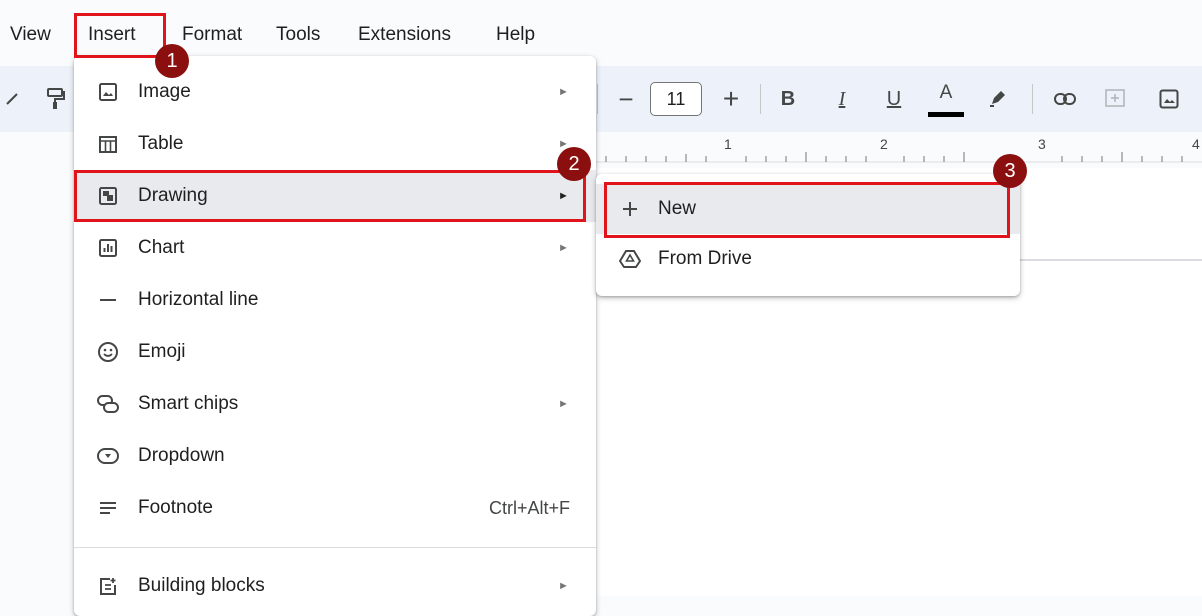  What do you see at coordinates (108, 92) in the screenshot?
I see `image-icon` at bounding box center [108, 92].